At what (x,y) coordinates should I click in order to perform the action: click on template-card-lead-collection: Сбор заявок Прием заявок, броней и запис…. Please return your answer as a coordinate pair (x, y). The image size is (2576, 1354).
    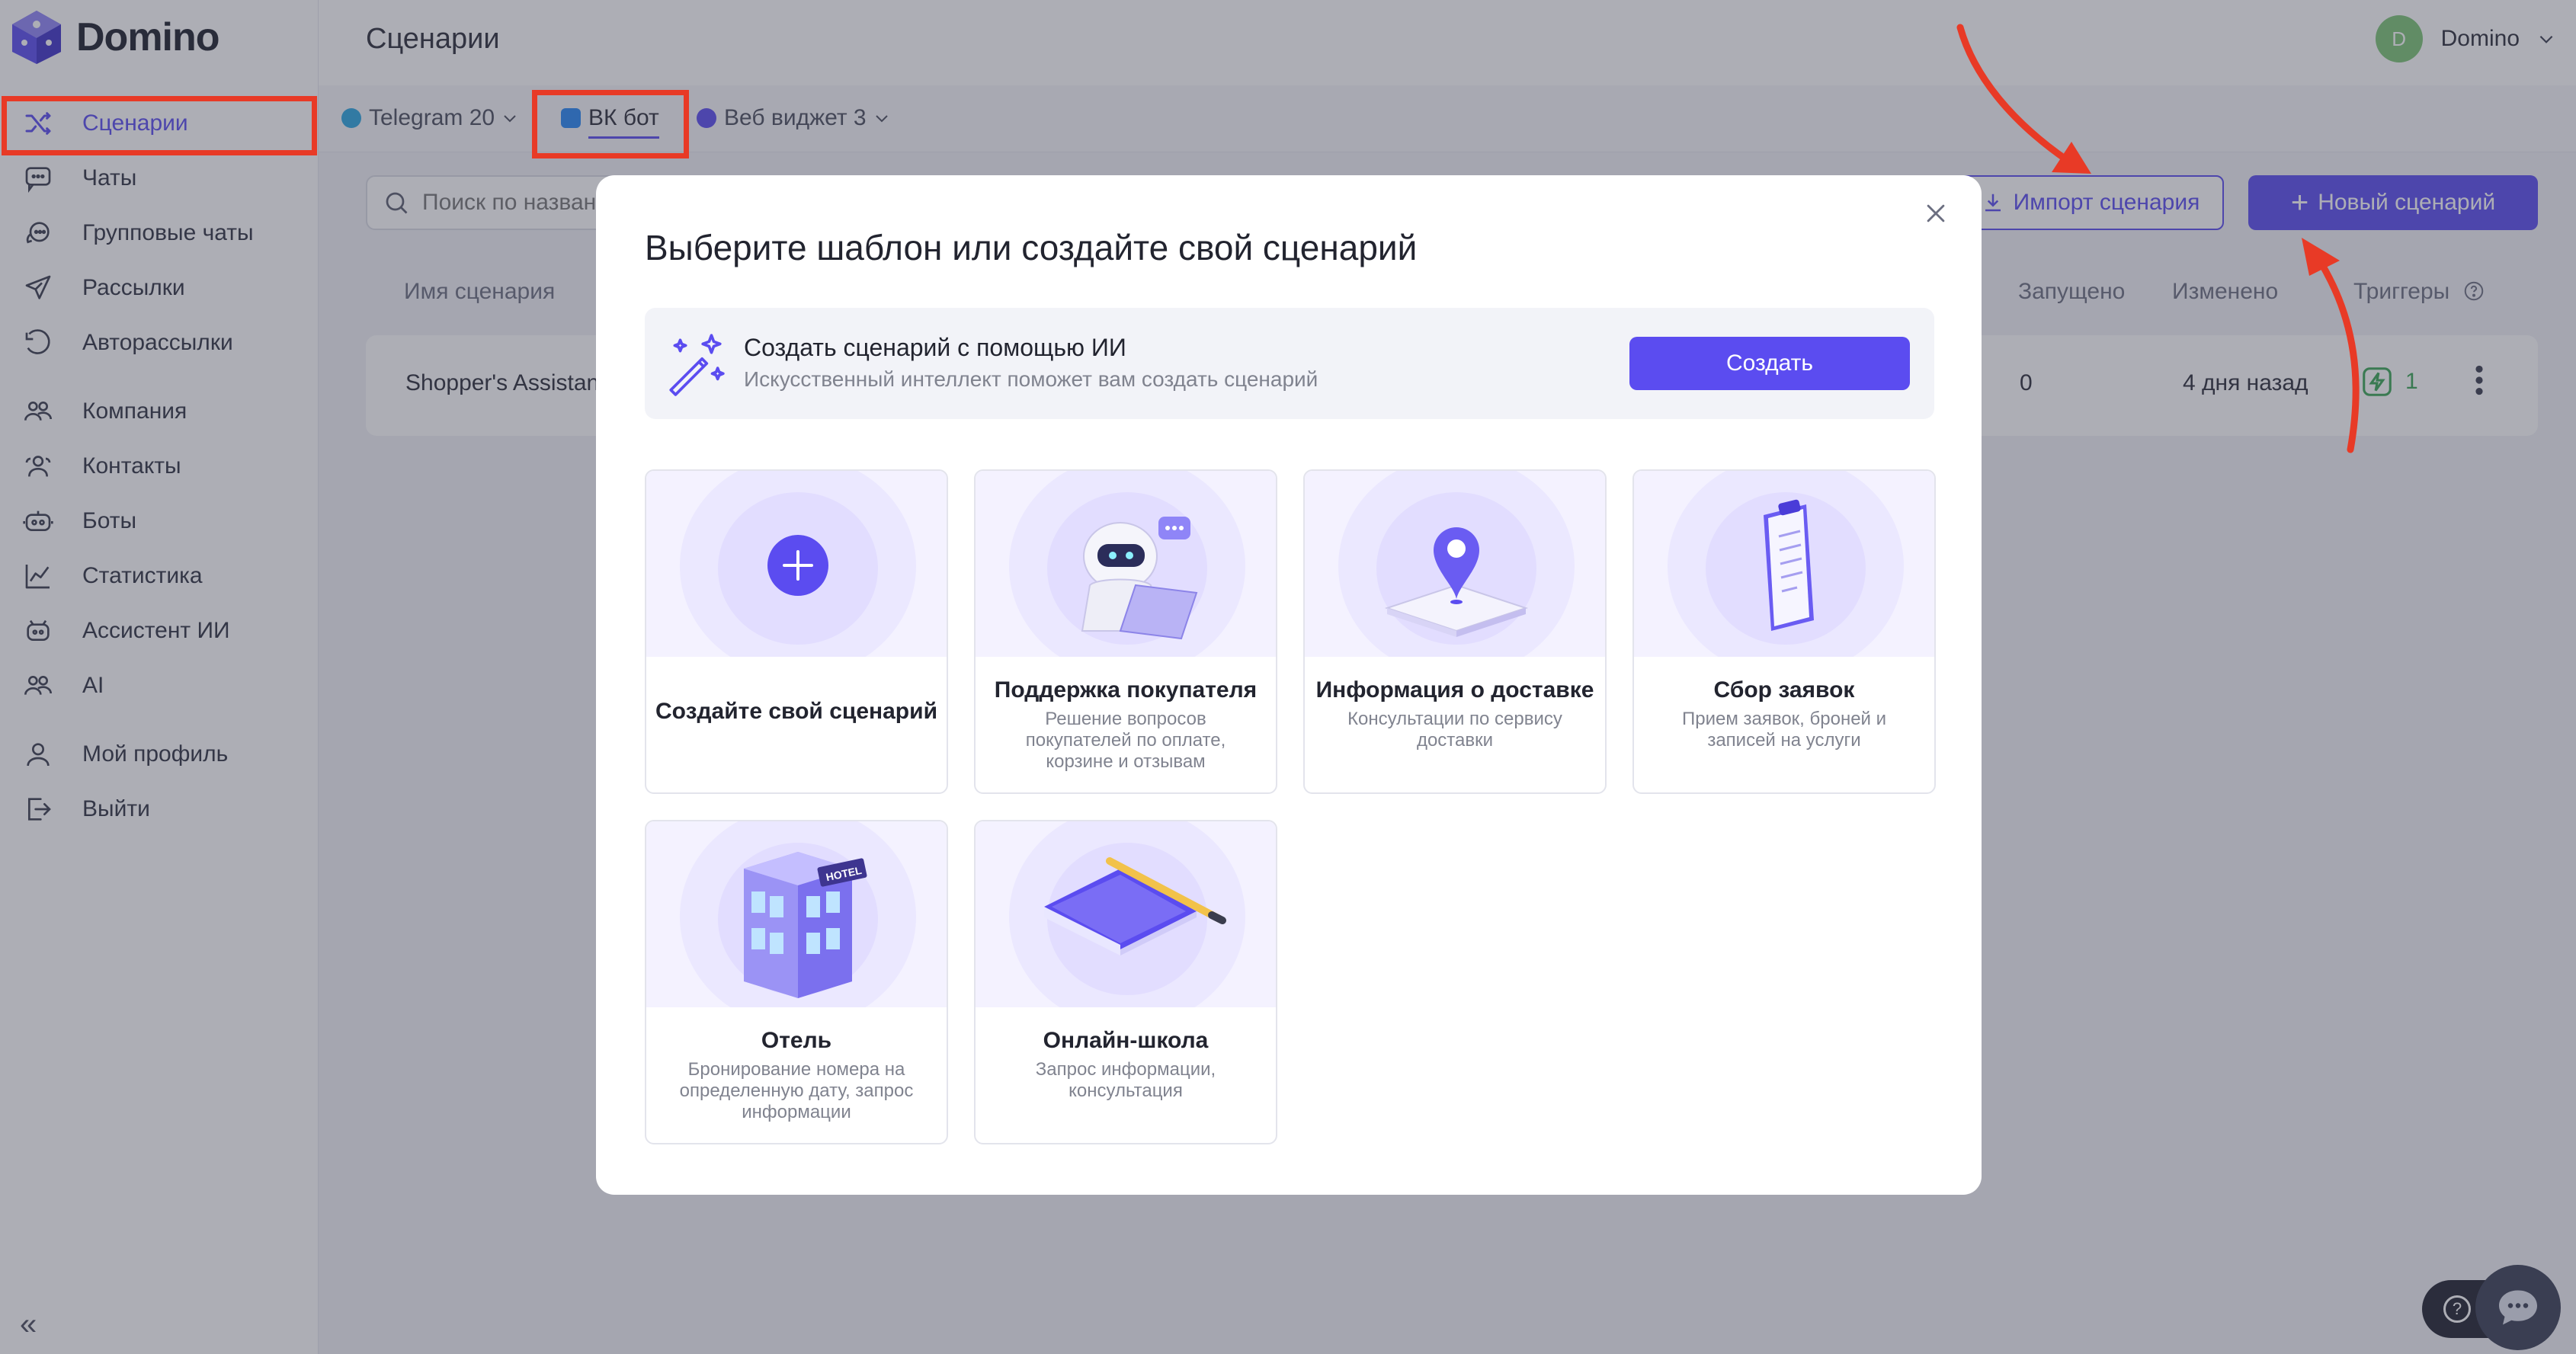
    Looking at the image, I should click on (1784, 631).